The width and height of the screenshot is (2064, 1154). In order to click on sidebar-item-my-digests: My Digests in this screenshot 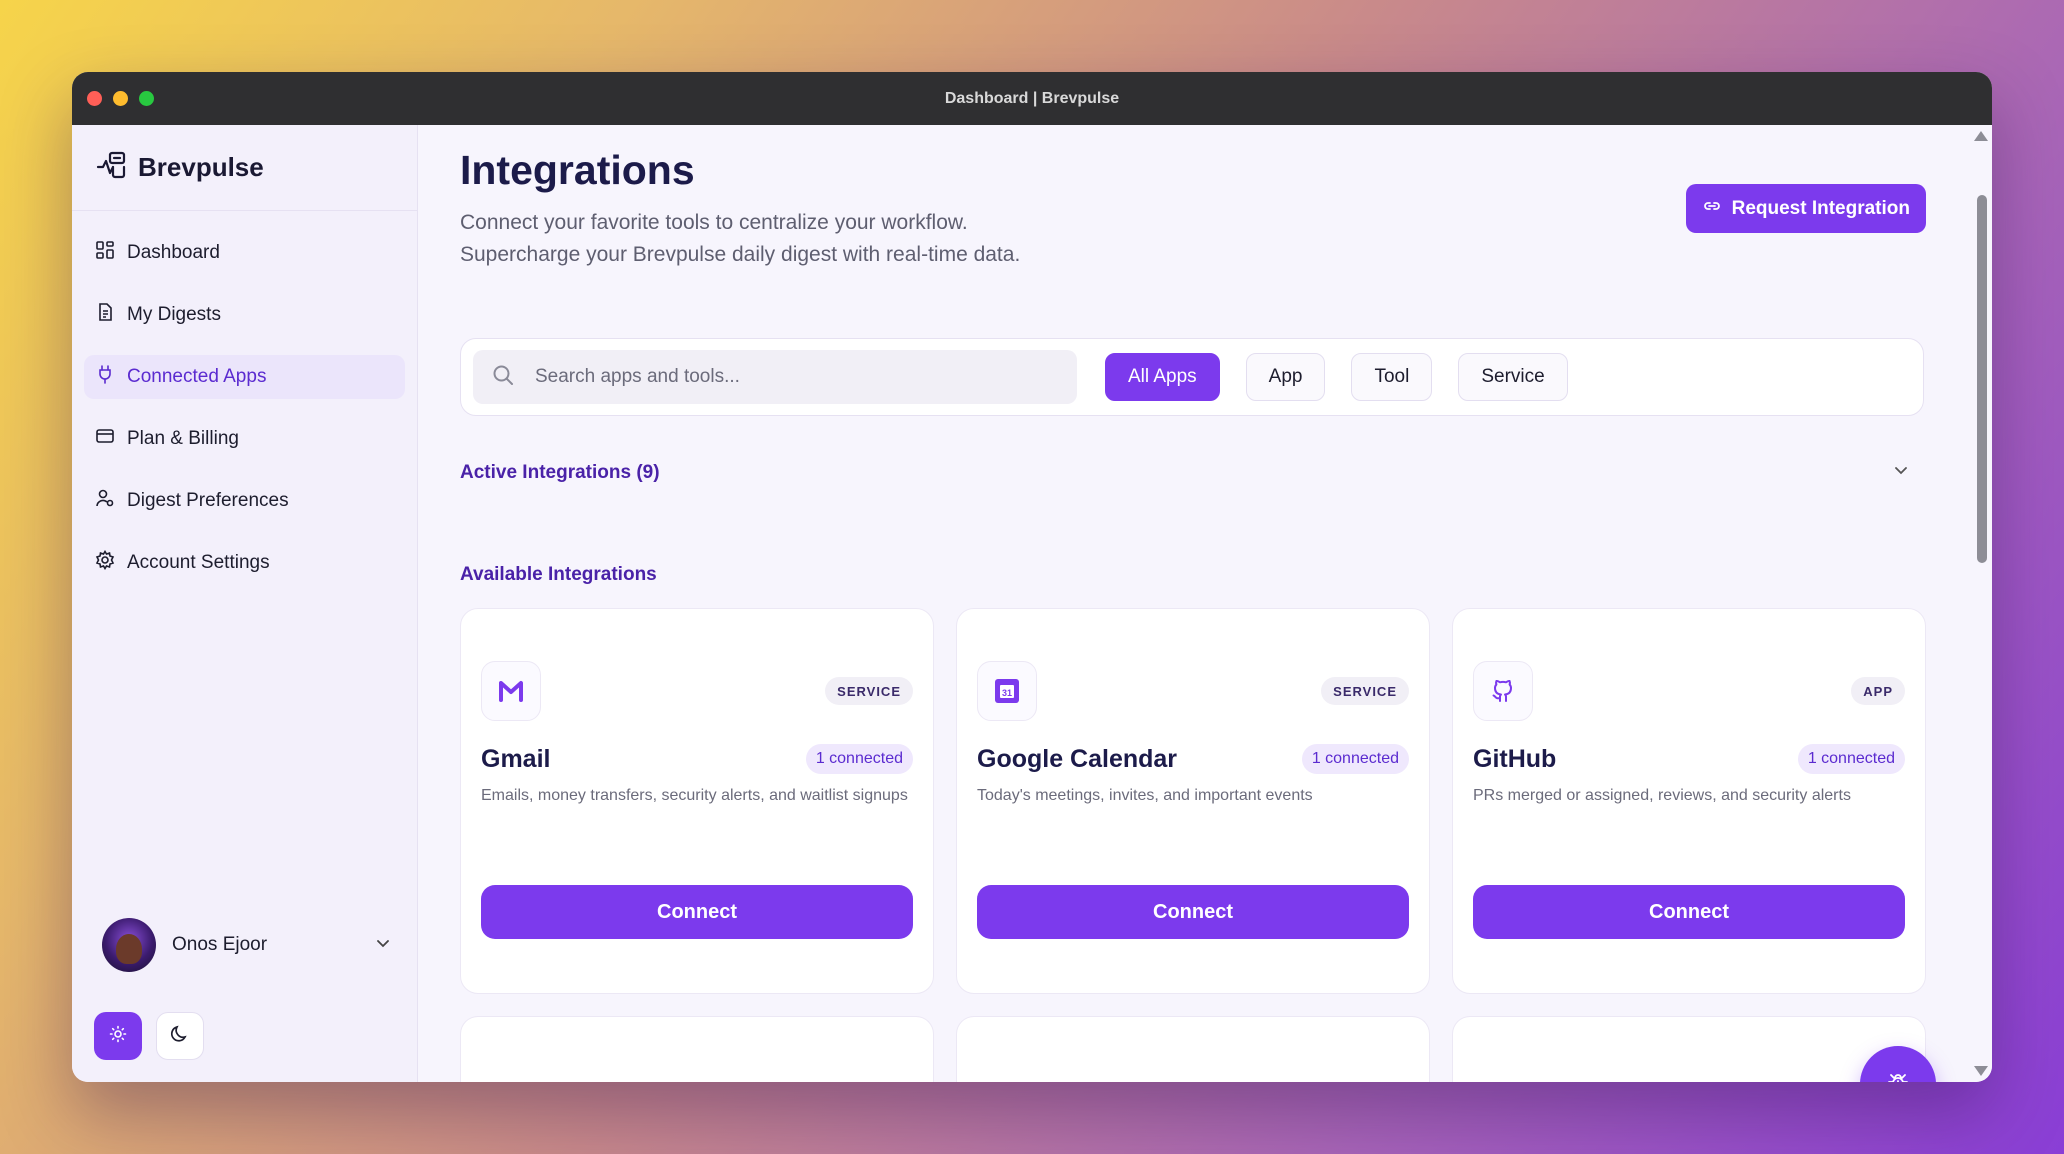, I will do `click(244, 315)`.